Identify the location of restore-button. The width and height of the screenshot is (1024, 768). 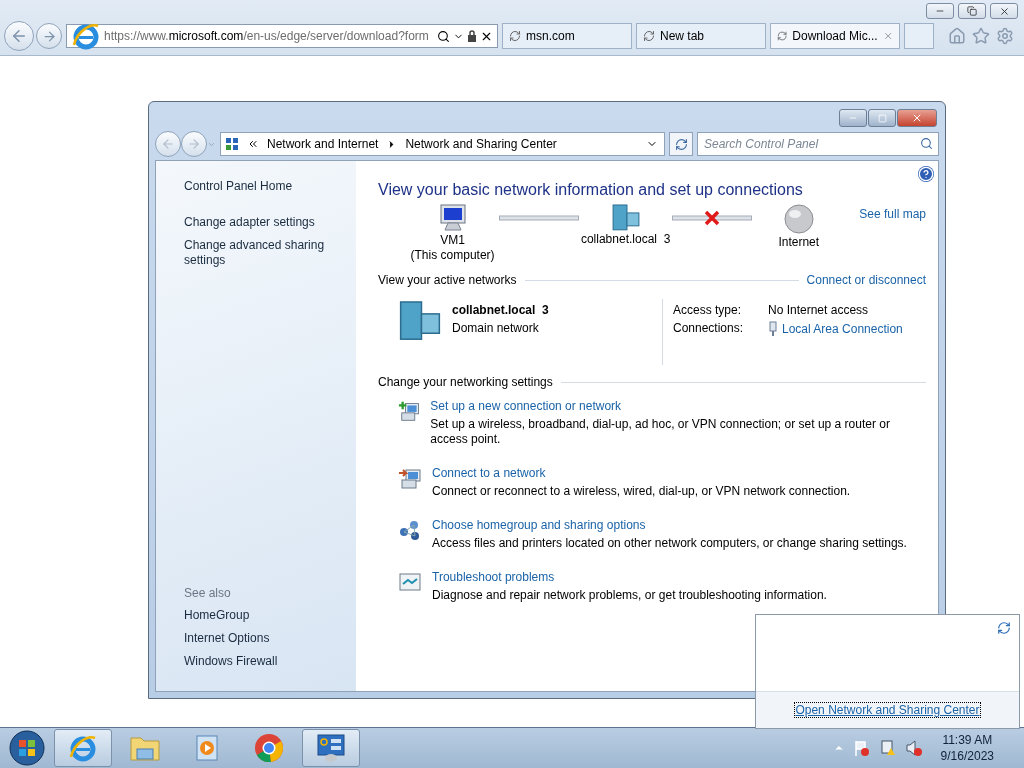
(972, 11).